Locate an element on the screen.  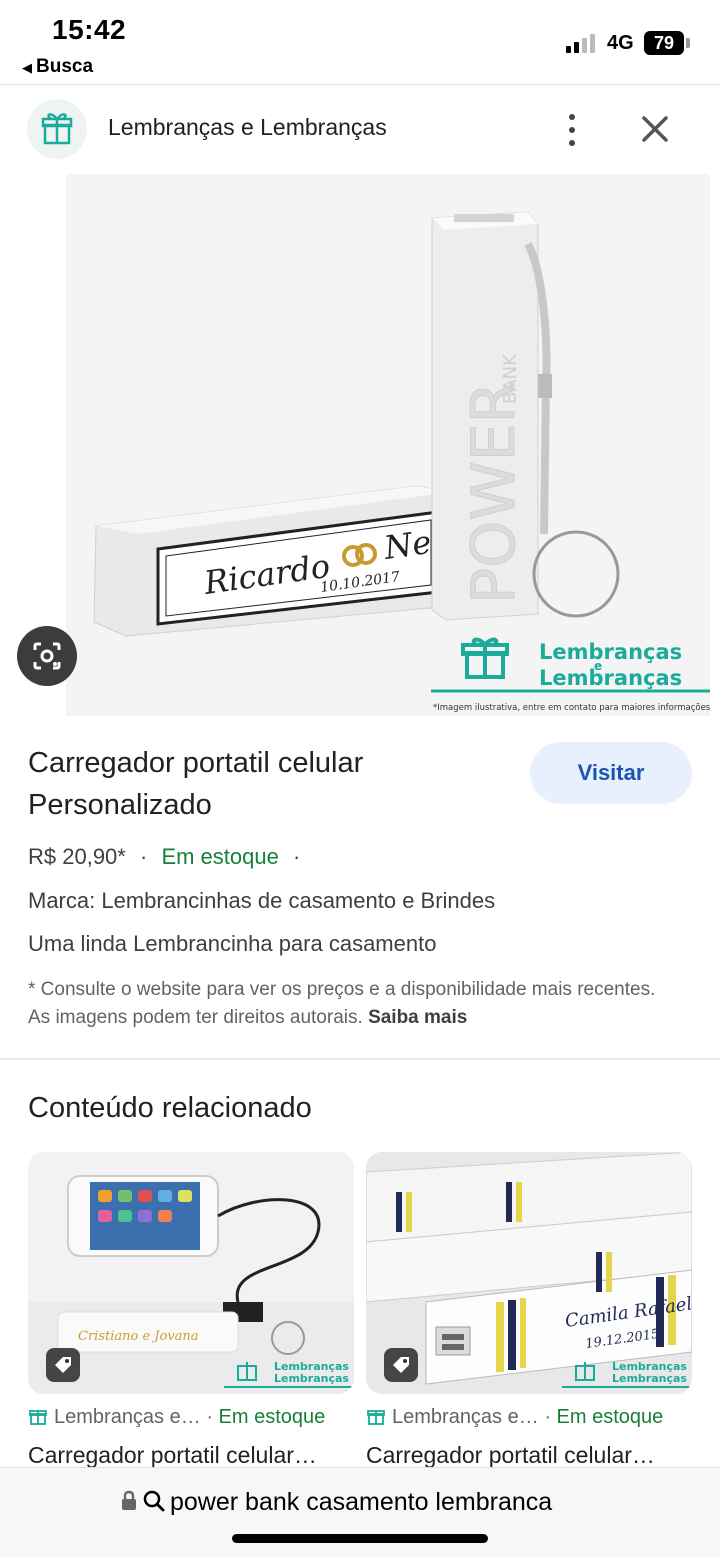
google-lens-button is located at coordinates (47, 656).